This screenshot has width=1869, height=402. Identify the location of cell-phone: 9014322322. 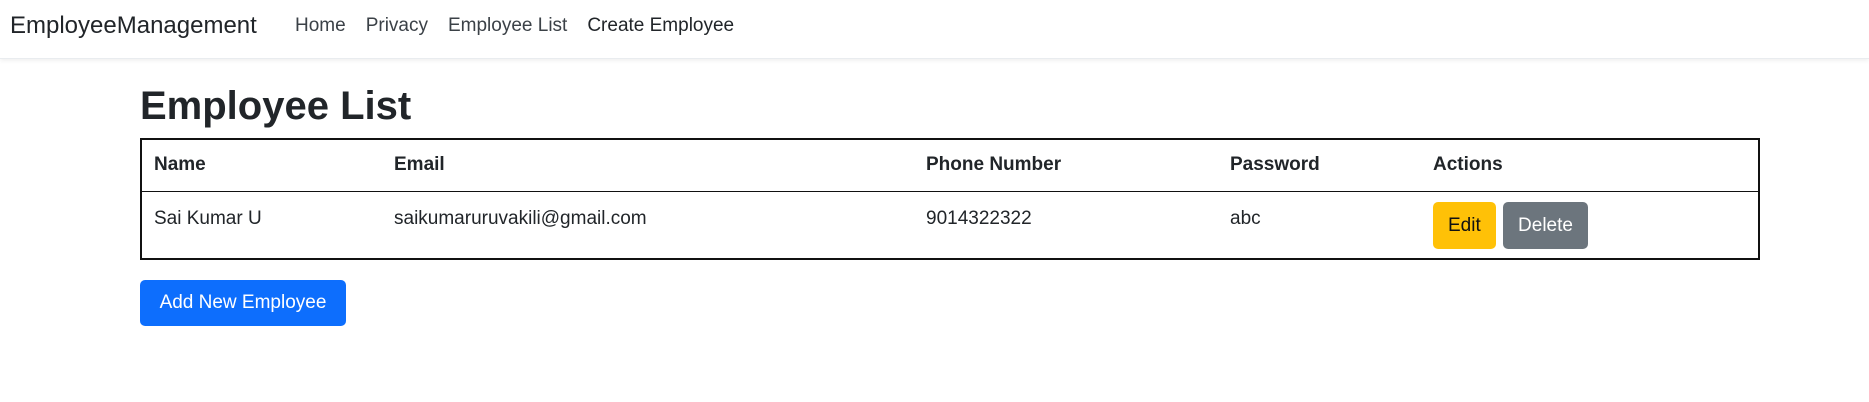
(979, 218).